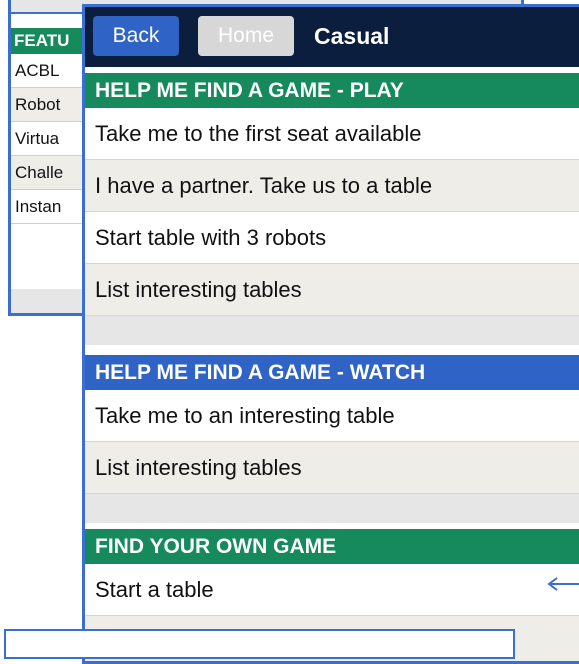 The height and width of the screenshot is (664, 579). I want to click on section-header-watch: HELP ME FIND A GAME - WATCH, so click(332, 372).